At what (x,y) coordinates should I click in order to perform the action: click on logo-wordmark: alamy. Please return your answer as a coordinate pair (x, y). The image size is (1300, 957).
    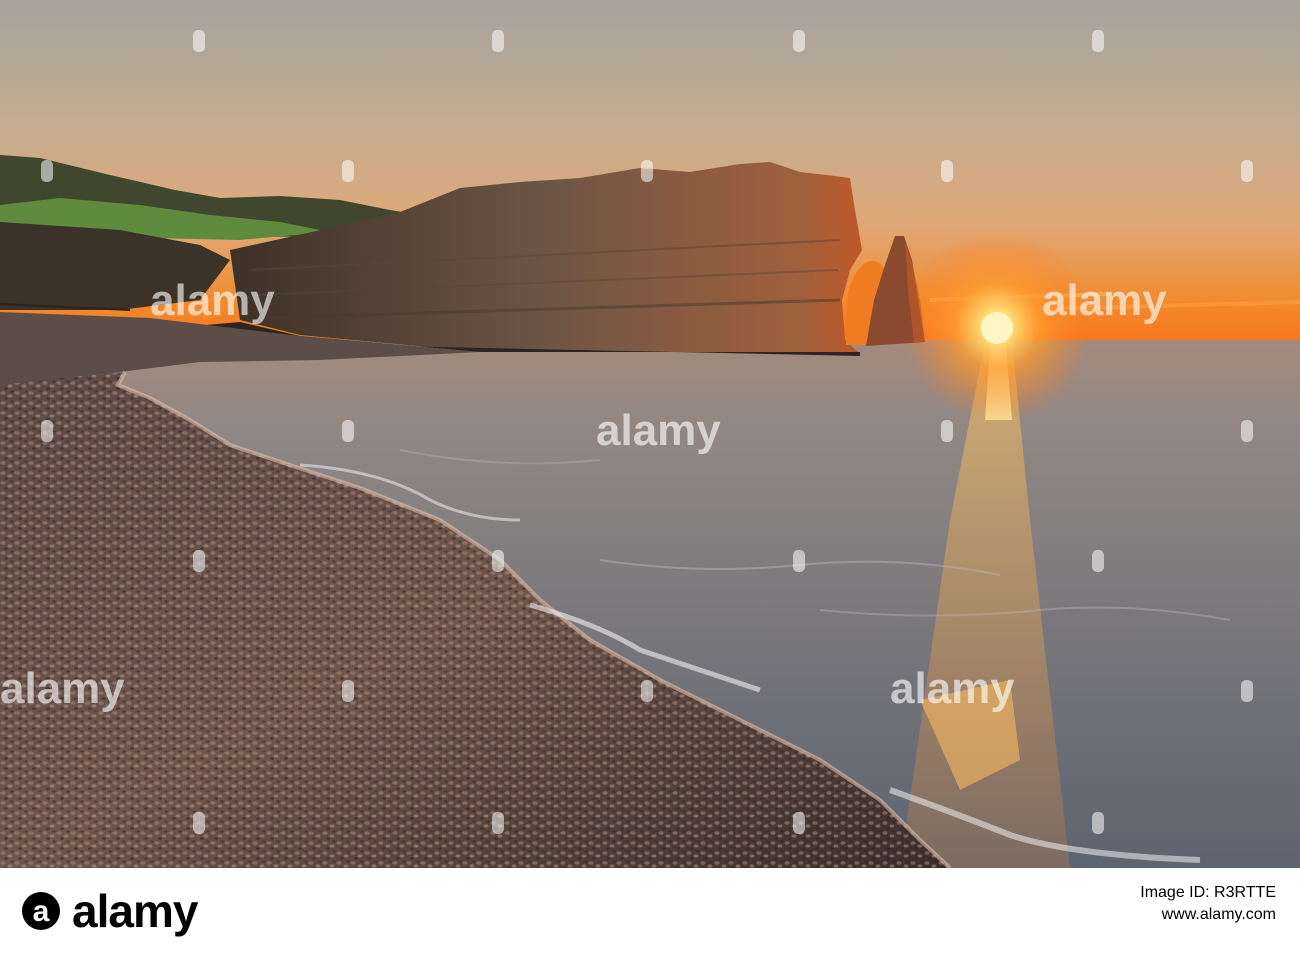
    Looking at the image, I should click on (135, 911).